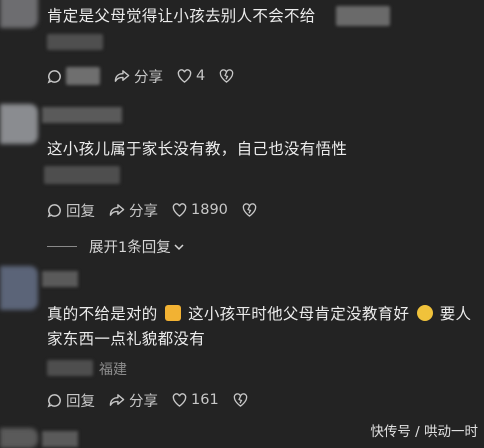 The image size is (484, 448). What do you see at coordinates (424, 432) in the screenshot?
I see `watermark: 快传号 / 哄动一时` at bounding box center [424, 432].